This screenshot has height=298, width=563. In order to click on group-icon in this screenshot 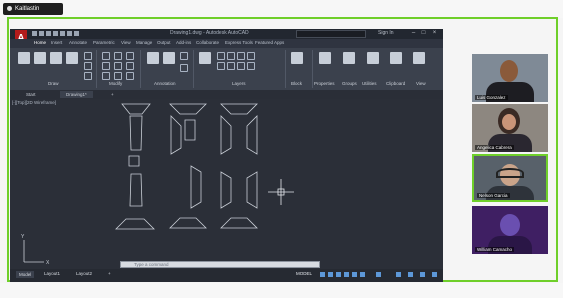, I will do `click(349, 58)`.